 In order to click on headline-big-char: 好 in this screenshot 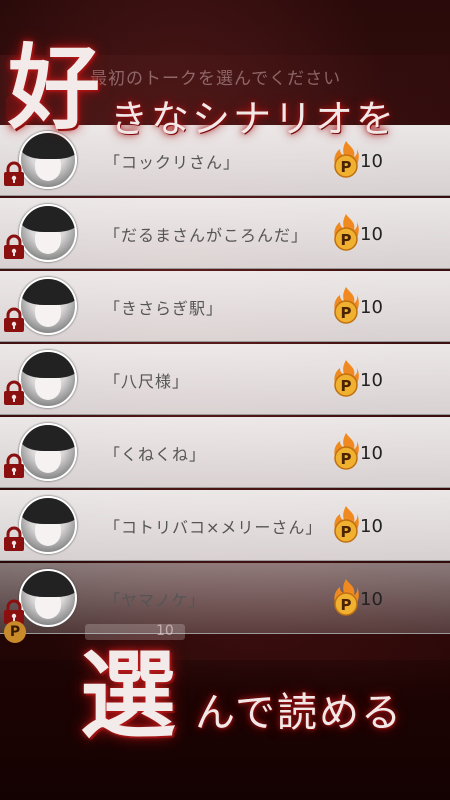, I will do `click(54, 88)`.